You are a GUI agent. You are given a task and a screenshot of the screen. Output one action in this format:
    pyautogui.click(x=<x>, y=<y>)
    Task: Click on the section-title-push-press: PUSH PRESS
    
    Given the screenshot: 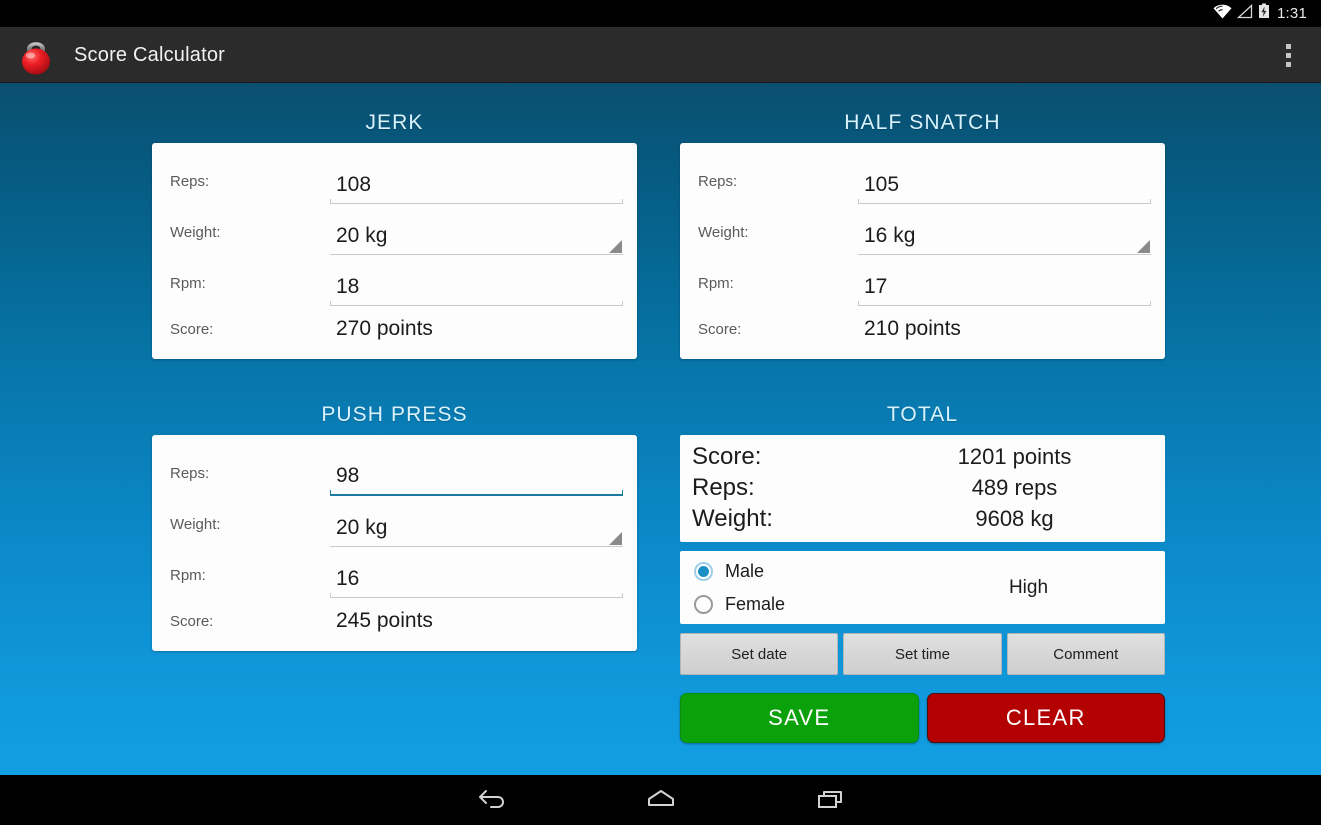 What is the action you would take?
    pyautogui.click(x=394, y=414)
    